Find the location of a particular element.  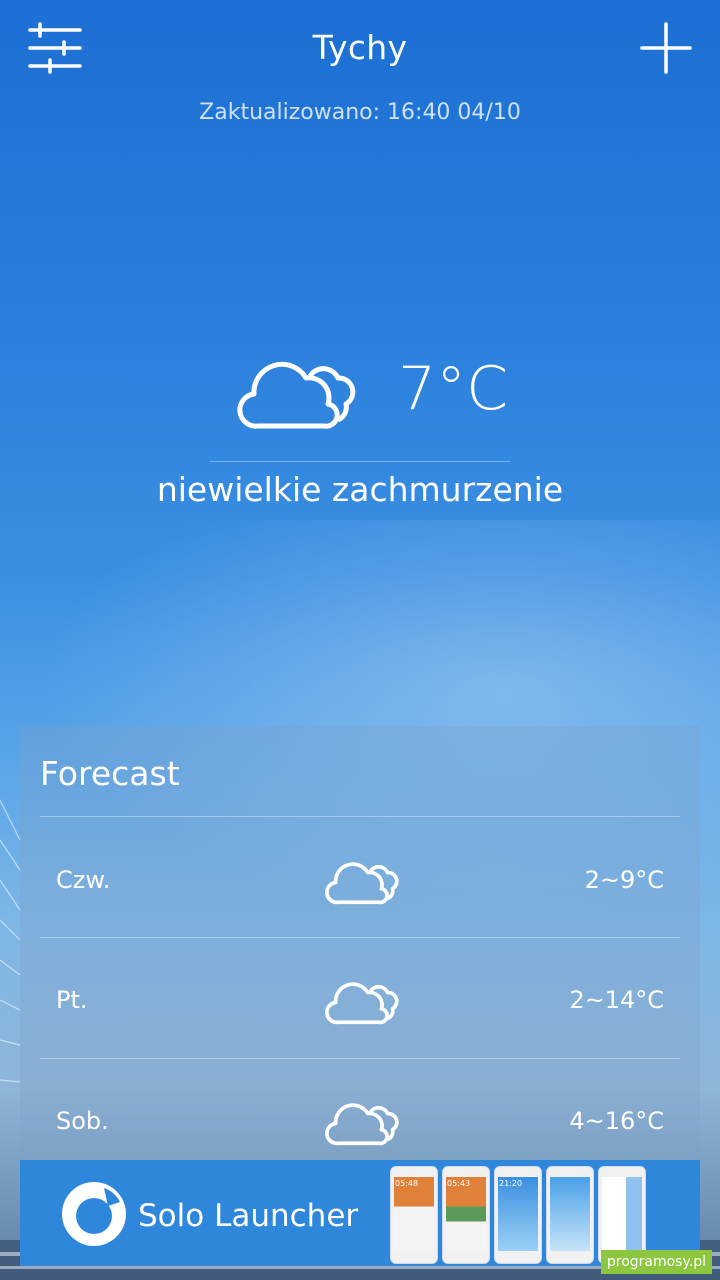

forecast-temperature-range: 2~14°C is located at coordinates (616, 1000).